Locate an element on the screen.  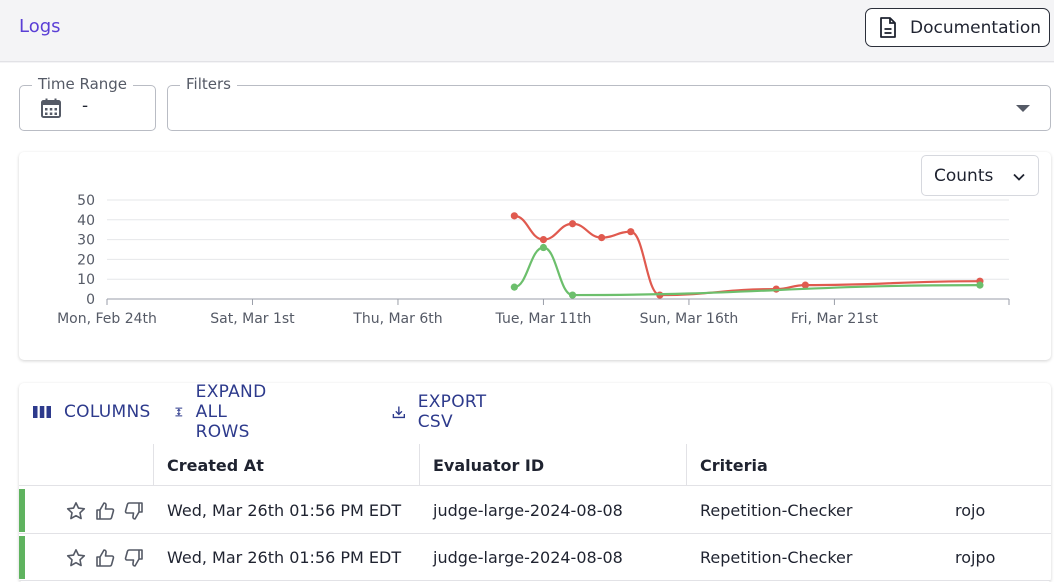
y-tick-label: 40 is located at coordinates (86, 221).